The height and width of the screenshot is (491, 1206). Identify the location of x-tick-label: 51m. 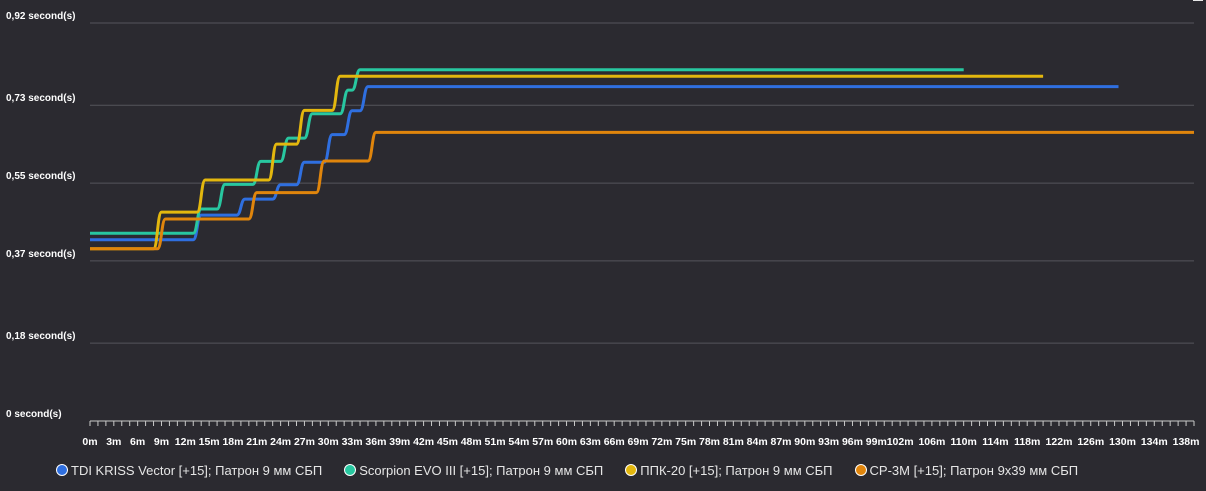
(495, 442).